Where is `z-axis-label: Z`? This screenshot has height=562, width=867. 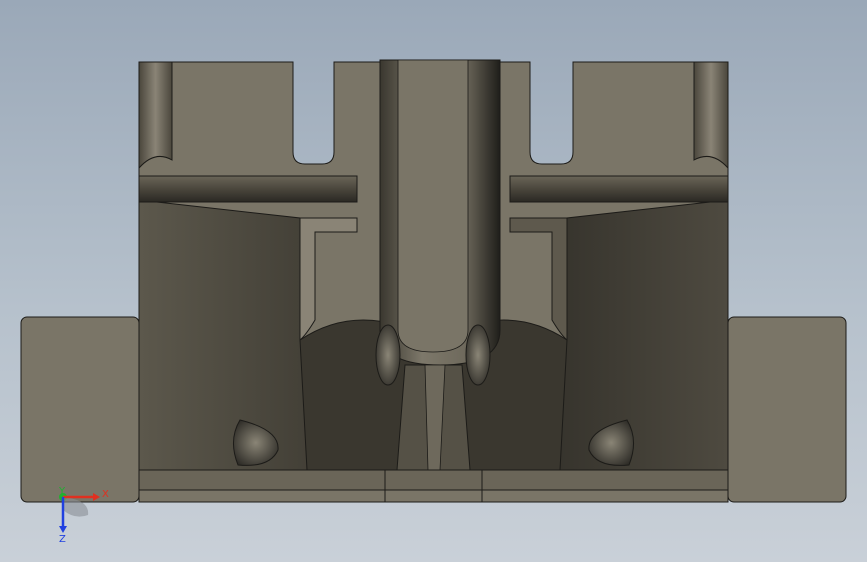
z-axis-label: Z is located at coordinates (62, 539).